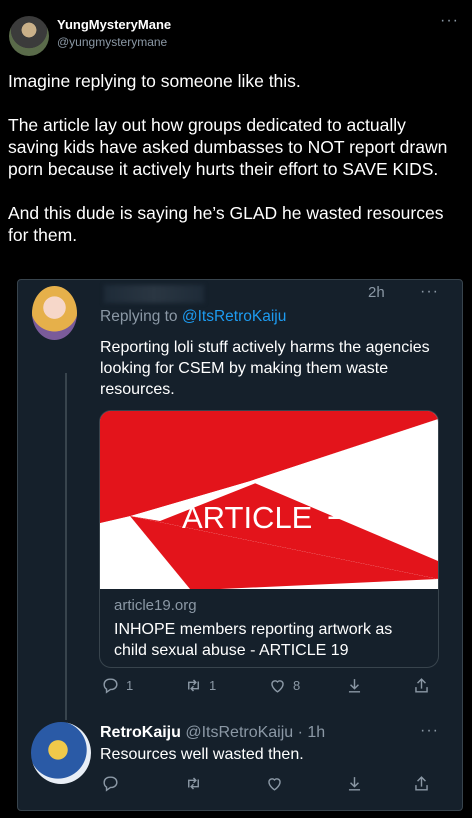 Image resolution: width=472 pixels, height=818 pixels. Describe the element at coordinates (253, 732) in the screenshot. I see `username-time: @ItsRetroKaiju · 1h` at that location.